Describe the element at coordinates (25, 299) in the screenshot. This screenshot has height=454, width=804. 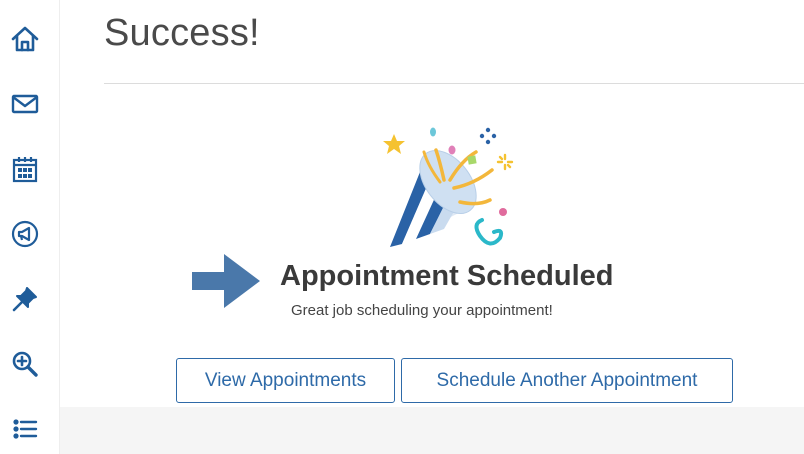
I see `pin-icon` at that location.